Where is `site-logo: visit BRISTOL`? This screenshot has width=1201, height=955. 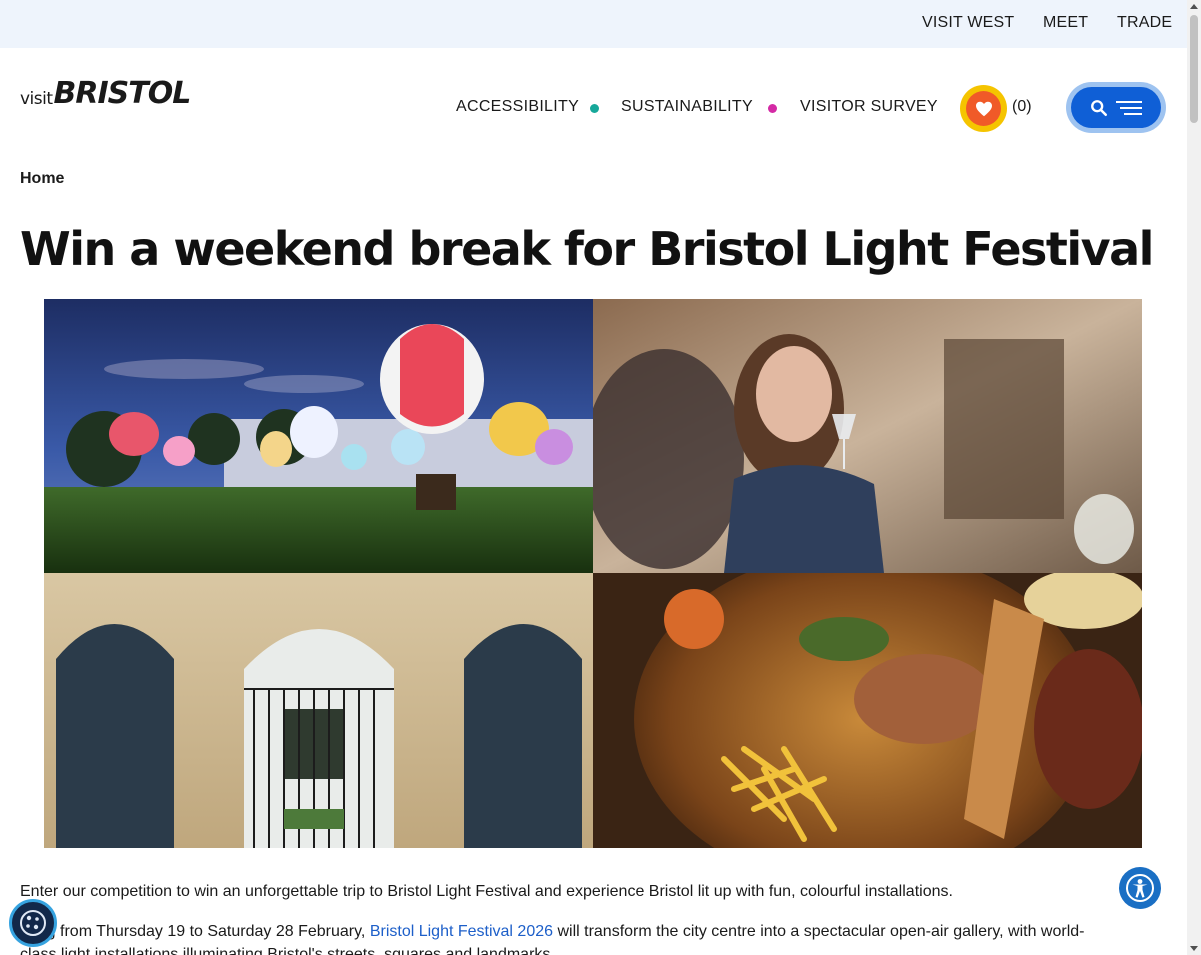 site-logo: visit BRISTOL is located at coordinates (106, 93).